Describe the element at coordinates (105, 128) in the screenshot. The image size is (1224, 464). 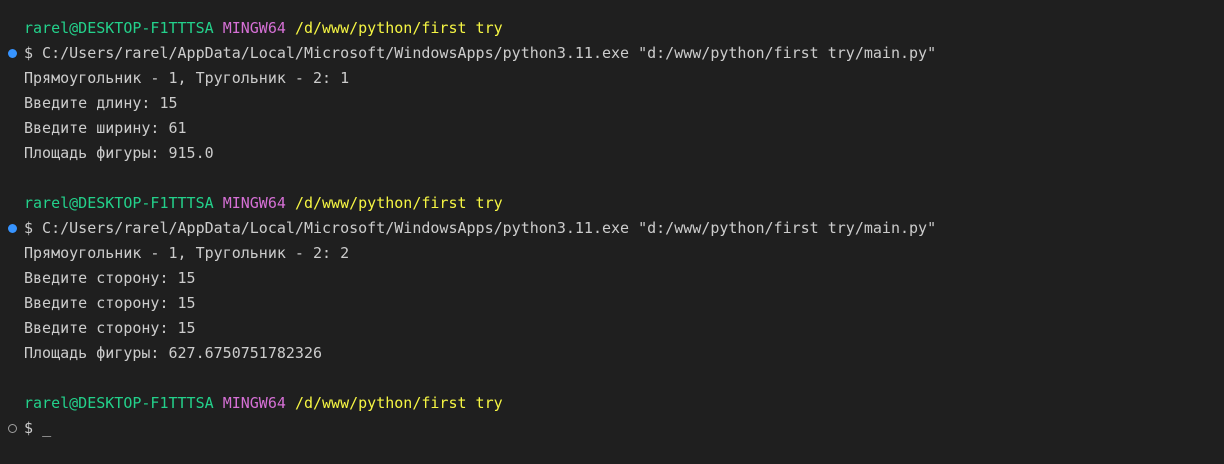
I see `output-line: Введите ширину: 61` at that location.